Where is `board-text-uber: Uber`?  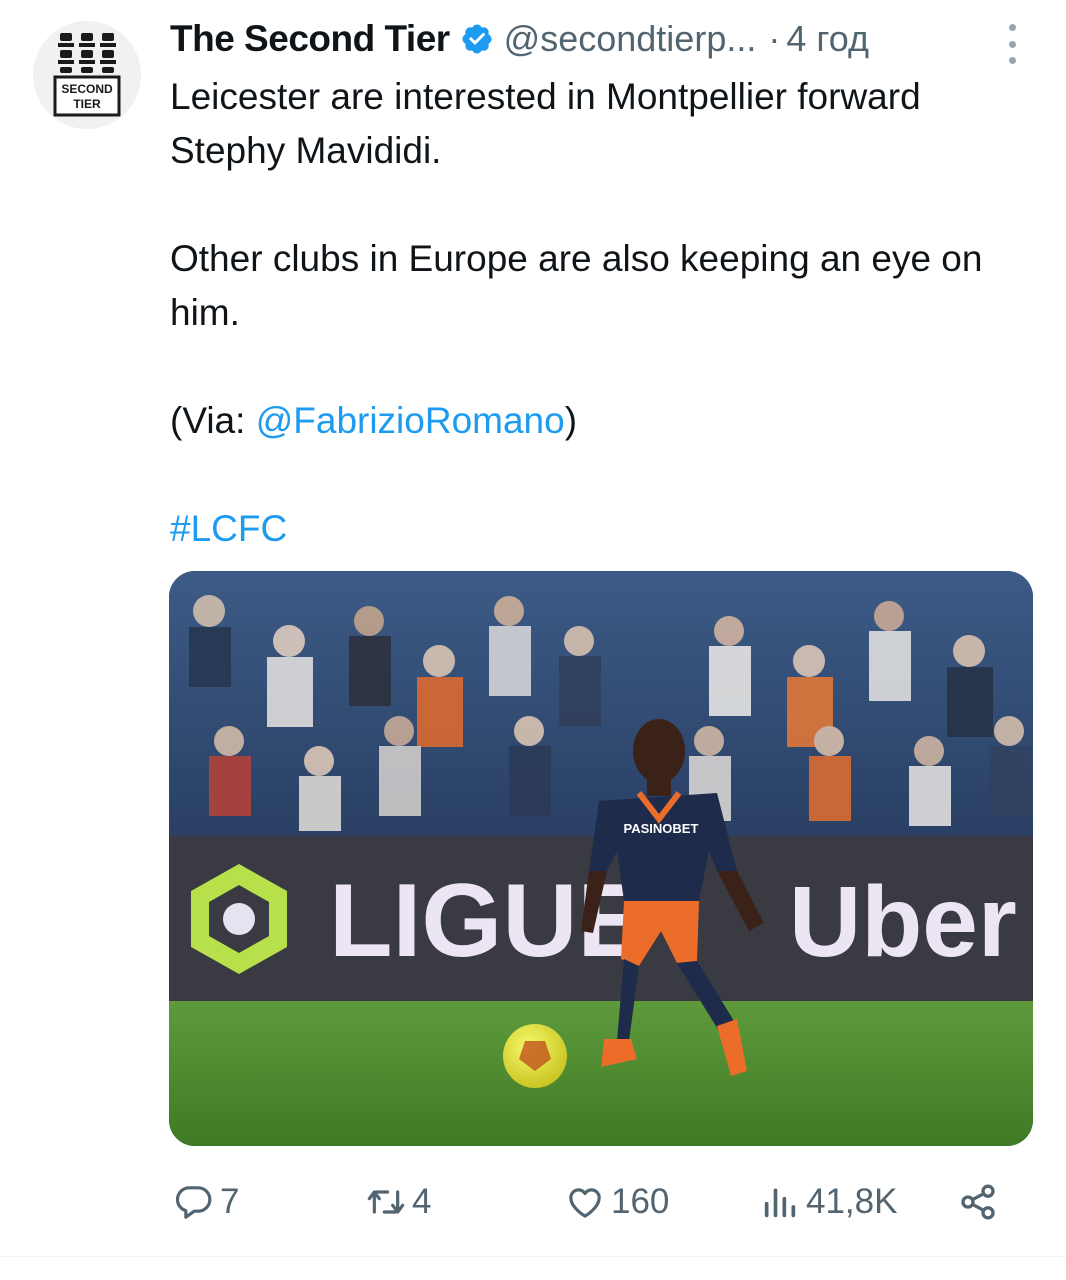 board-text-uber: Uber is located at coordinates (903, 922).